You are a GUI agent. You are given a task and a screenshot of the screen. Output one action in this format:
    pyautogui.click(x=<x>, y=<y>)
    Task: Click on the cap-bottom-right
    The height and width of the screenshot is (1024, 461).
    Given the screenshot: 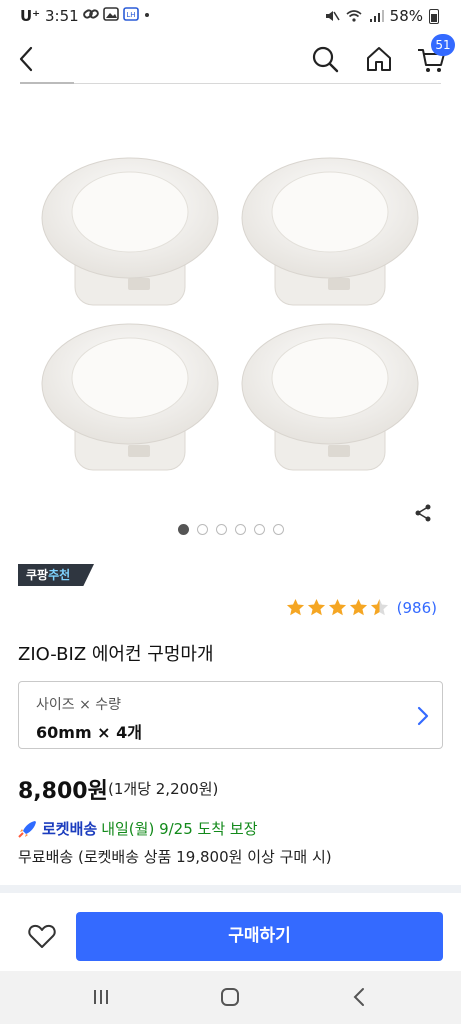 What is the action you would take?
    pyautogui.click(x=330, y=397)
    